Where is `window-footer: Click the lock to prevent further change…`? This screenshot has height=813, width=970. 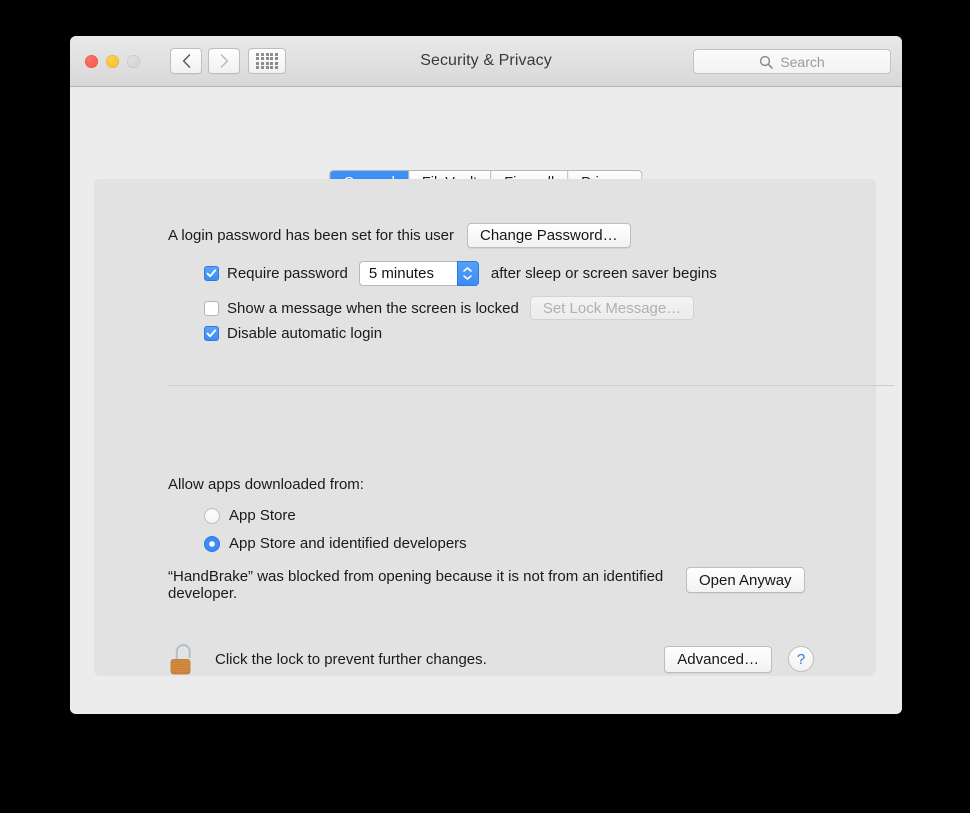
window-footer: Click the lock to prevent further change… is located at coordinates (486, 669).